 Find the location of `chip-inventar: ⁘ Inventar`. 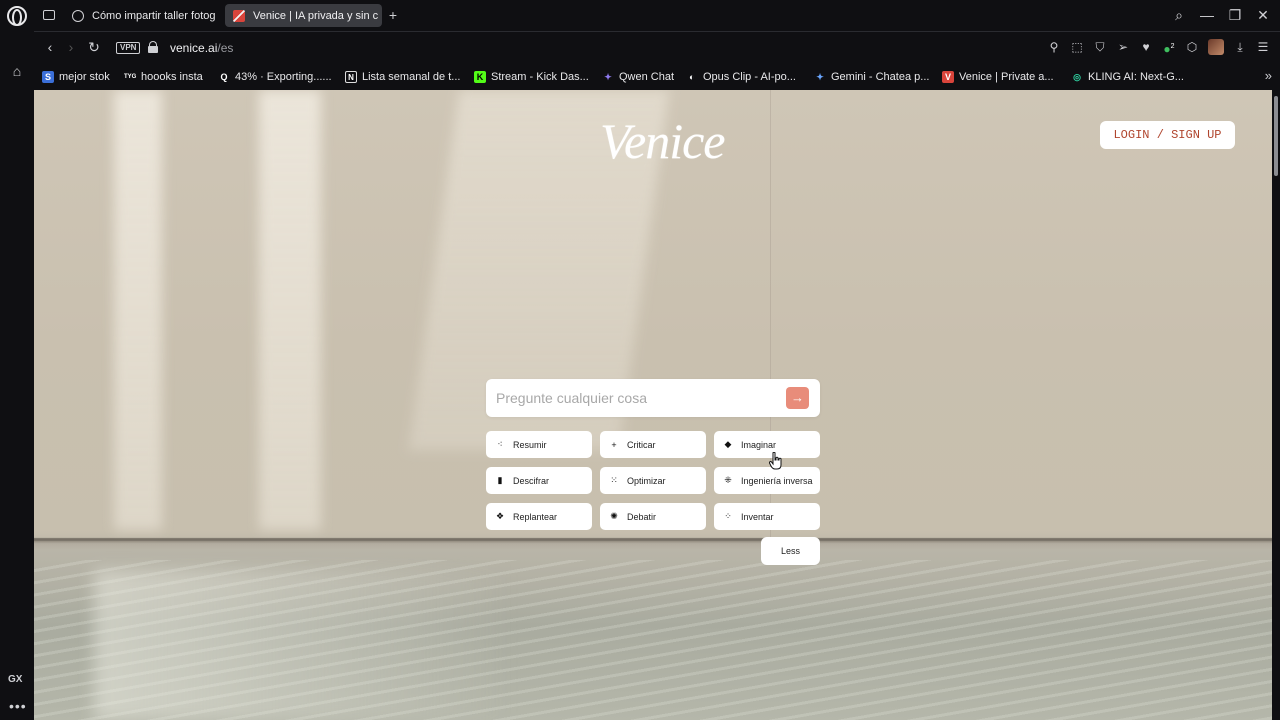

chip-inventar: ⁘ Inventar is located at coordinates (767, 516).